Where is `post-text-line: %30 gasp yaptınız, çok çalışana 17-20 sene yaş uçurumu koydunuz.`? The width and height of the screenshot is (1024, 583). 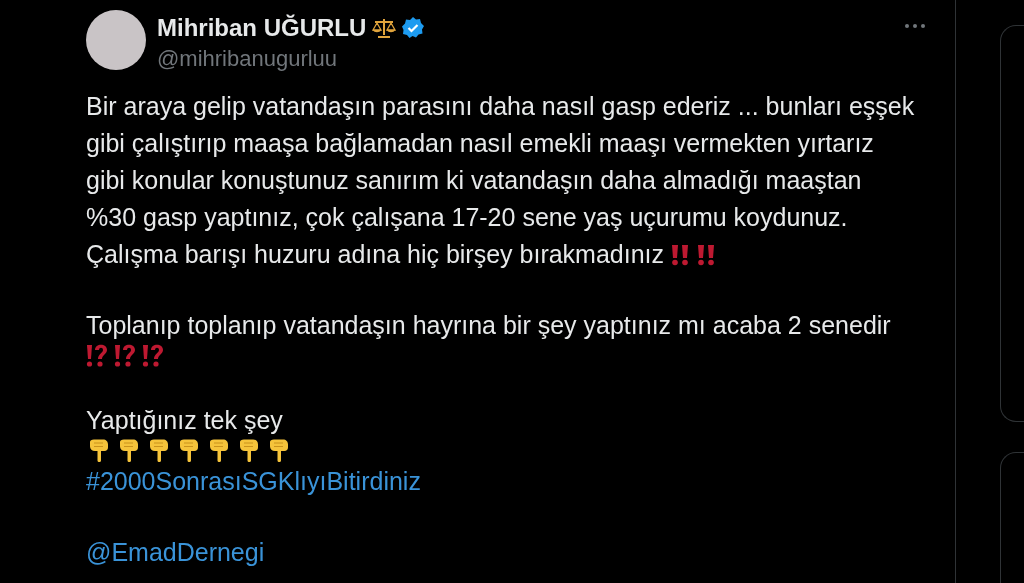
post-text-line: %30 gasp yaptınız, çok çalışana 17-20 sene yaş uçurumu koydunuz. is located at coordinates (467, 217).